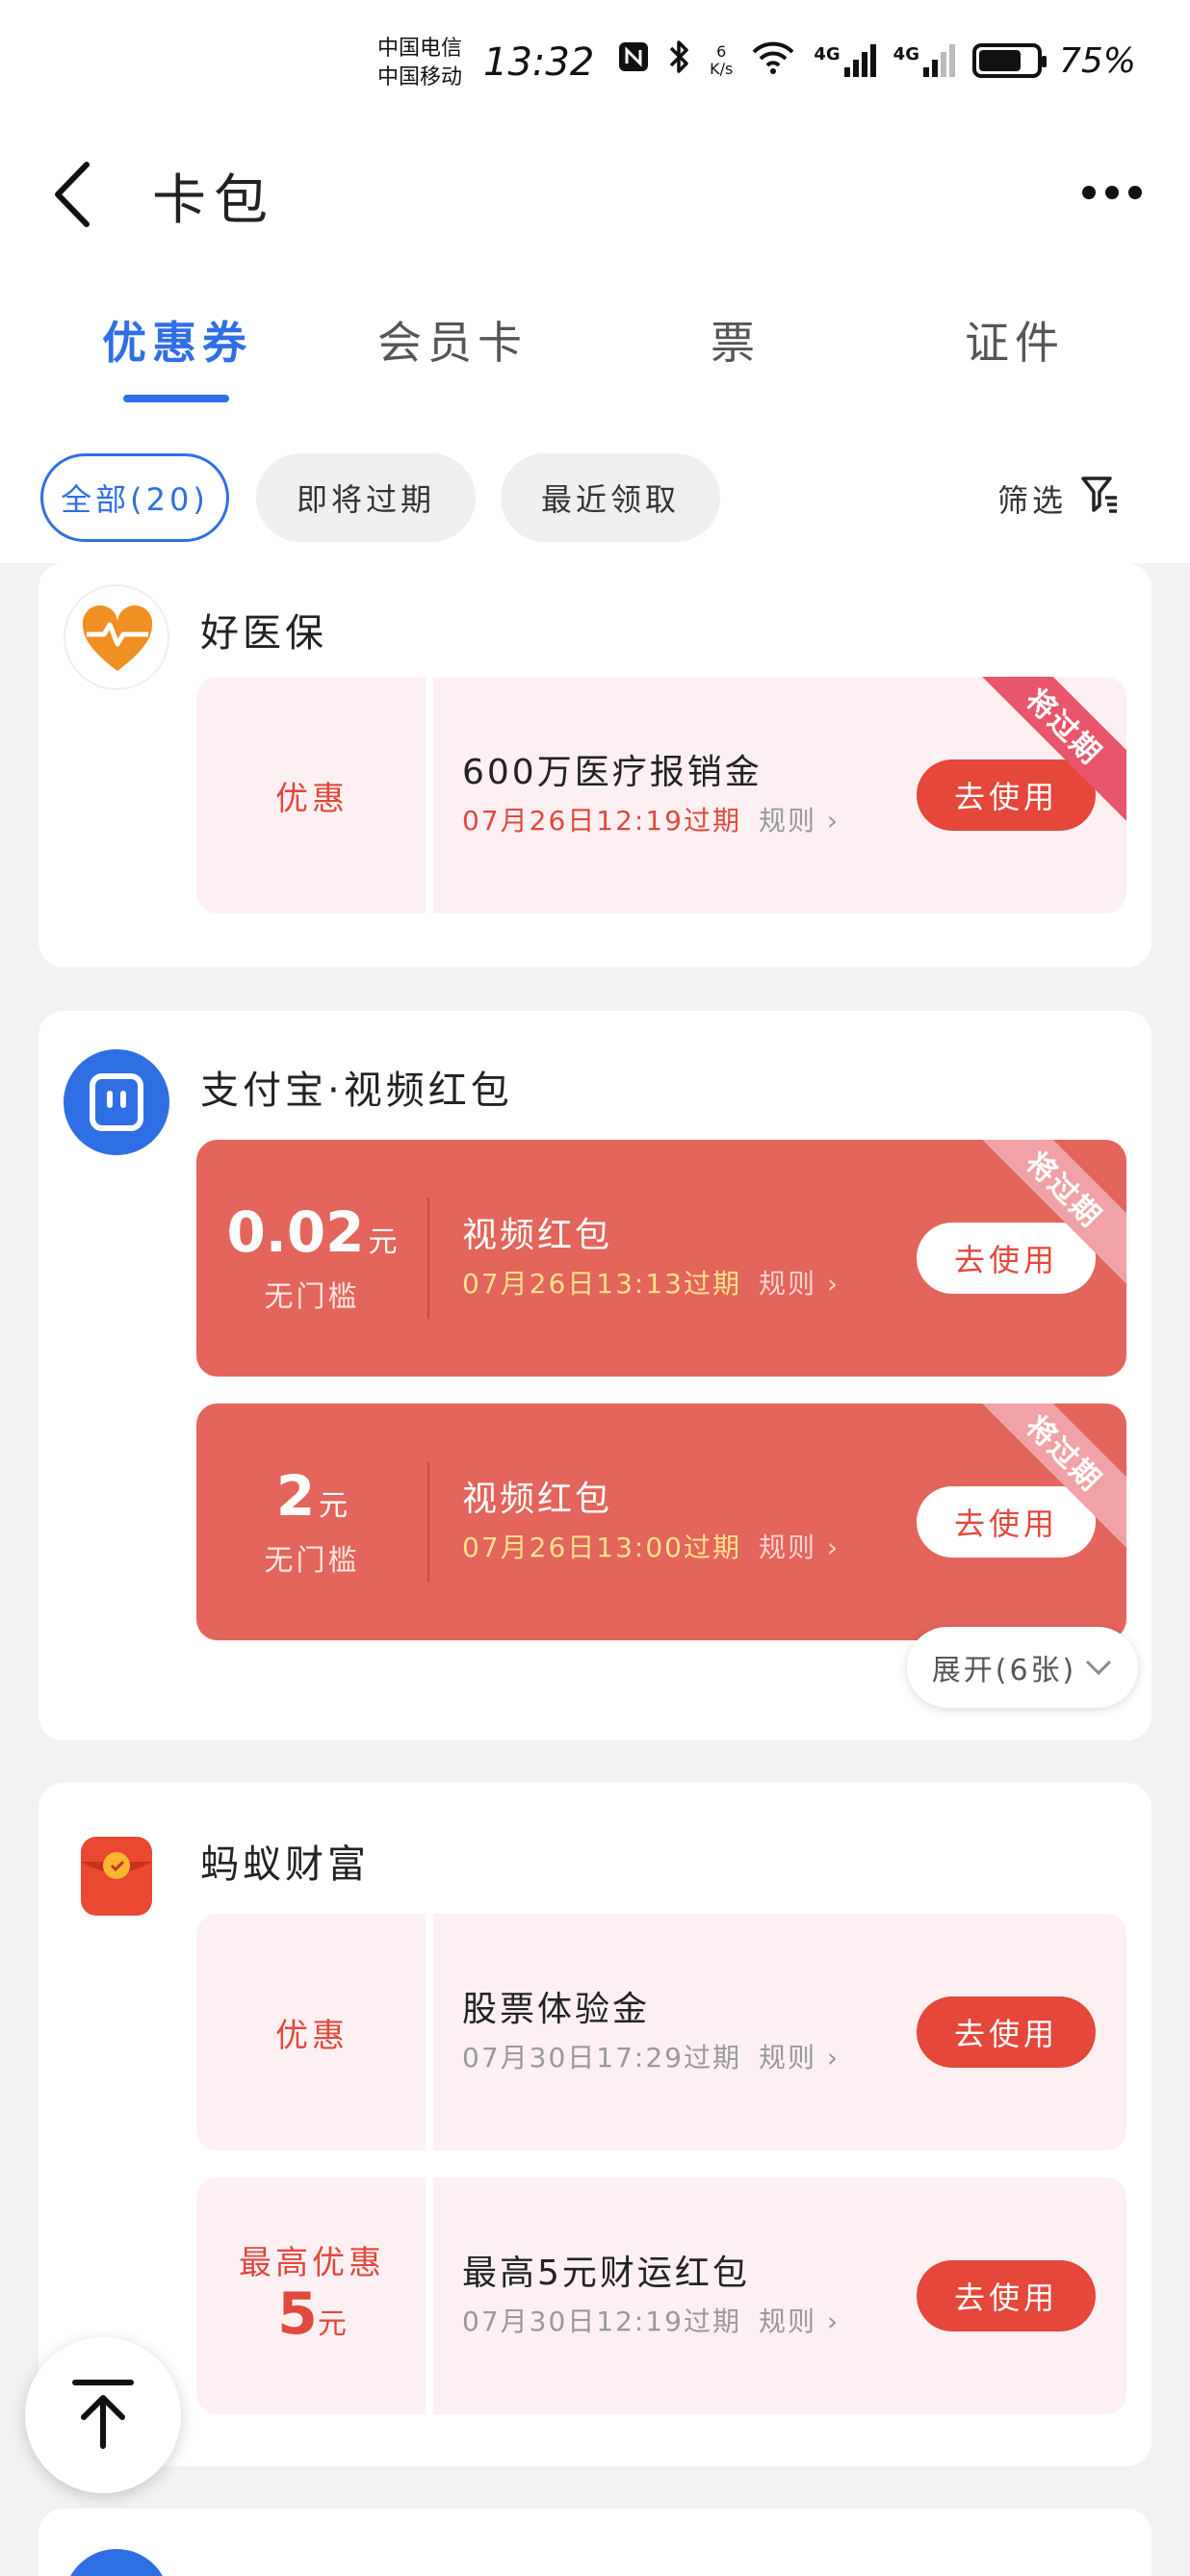  I want to click on bluetooth-icon, so click(680, 61).